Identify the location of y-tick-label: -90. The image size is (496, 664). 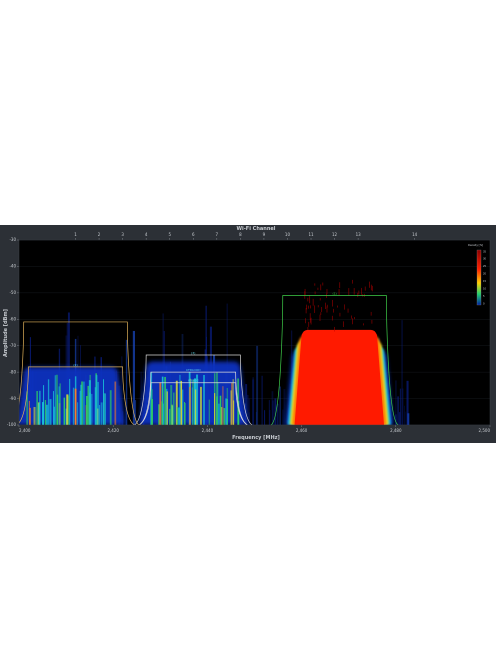
(12, 398).